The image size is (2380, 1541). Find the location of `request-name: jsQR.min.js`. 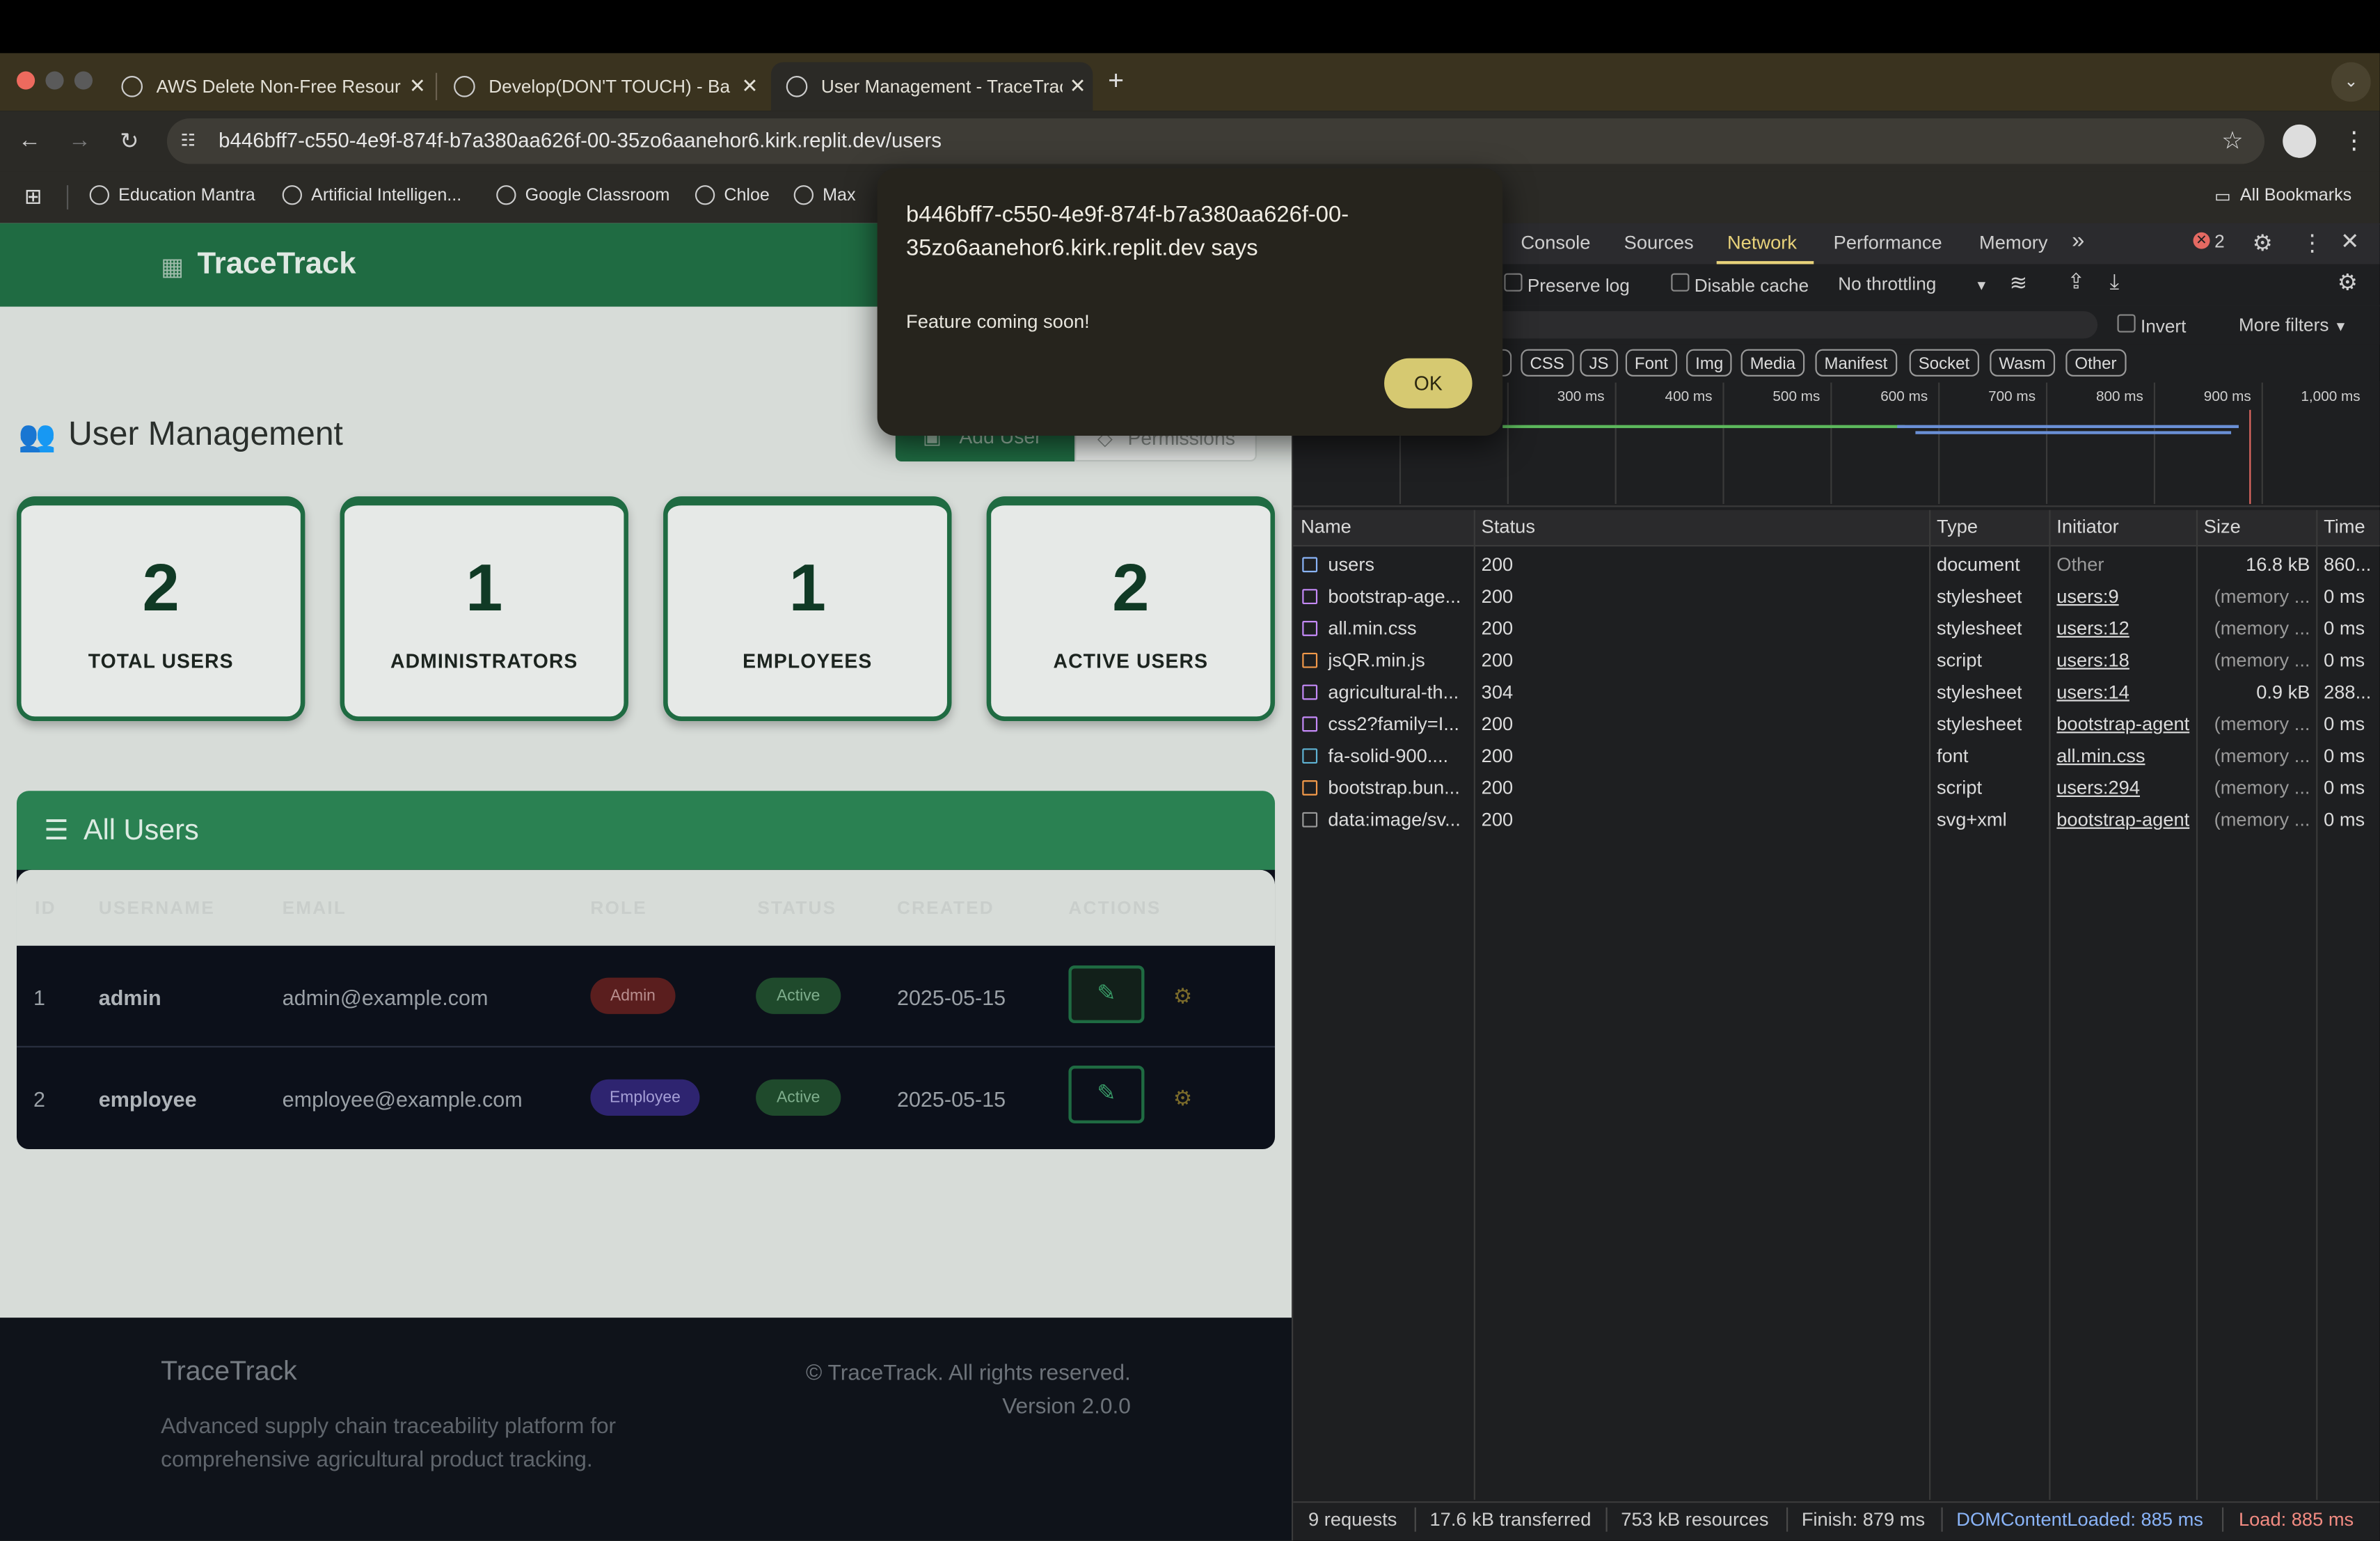

request-name: jsQR.min.js is located at coordinates (1399, 660).